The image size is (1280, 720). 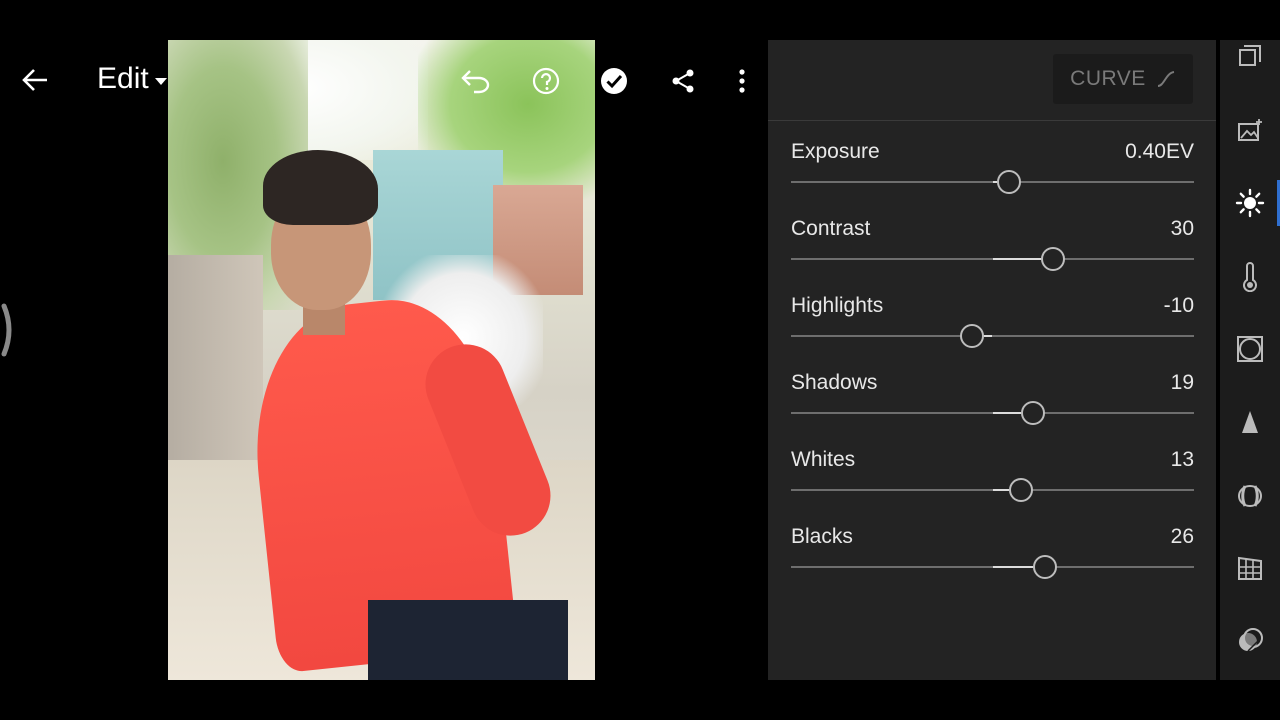 What do you see at coordinates (1182, 459) in the screenshot?
I see `slider-value: 13` at bounding box center [1182, 459].